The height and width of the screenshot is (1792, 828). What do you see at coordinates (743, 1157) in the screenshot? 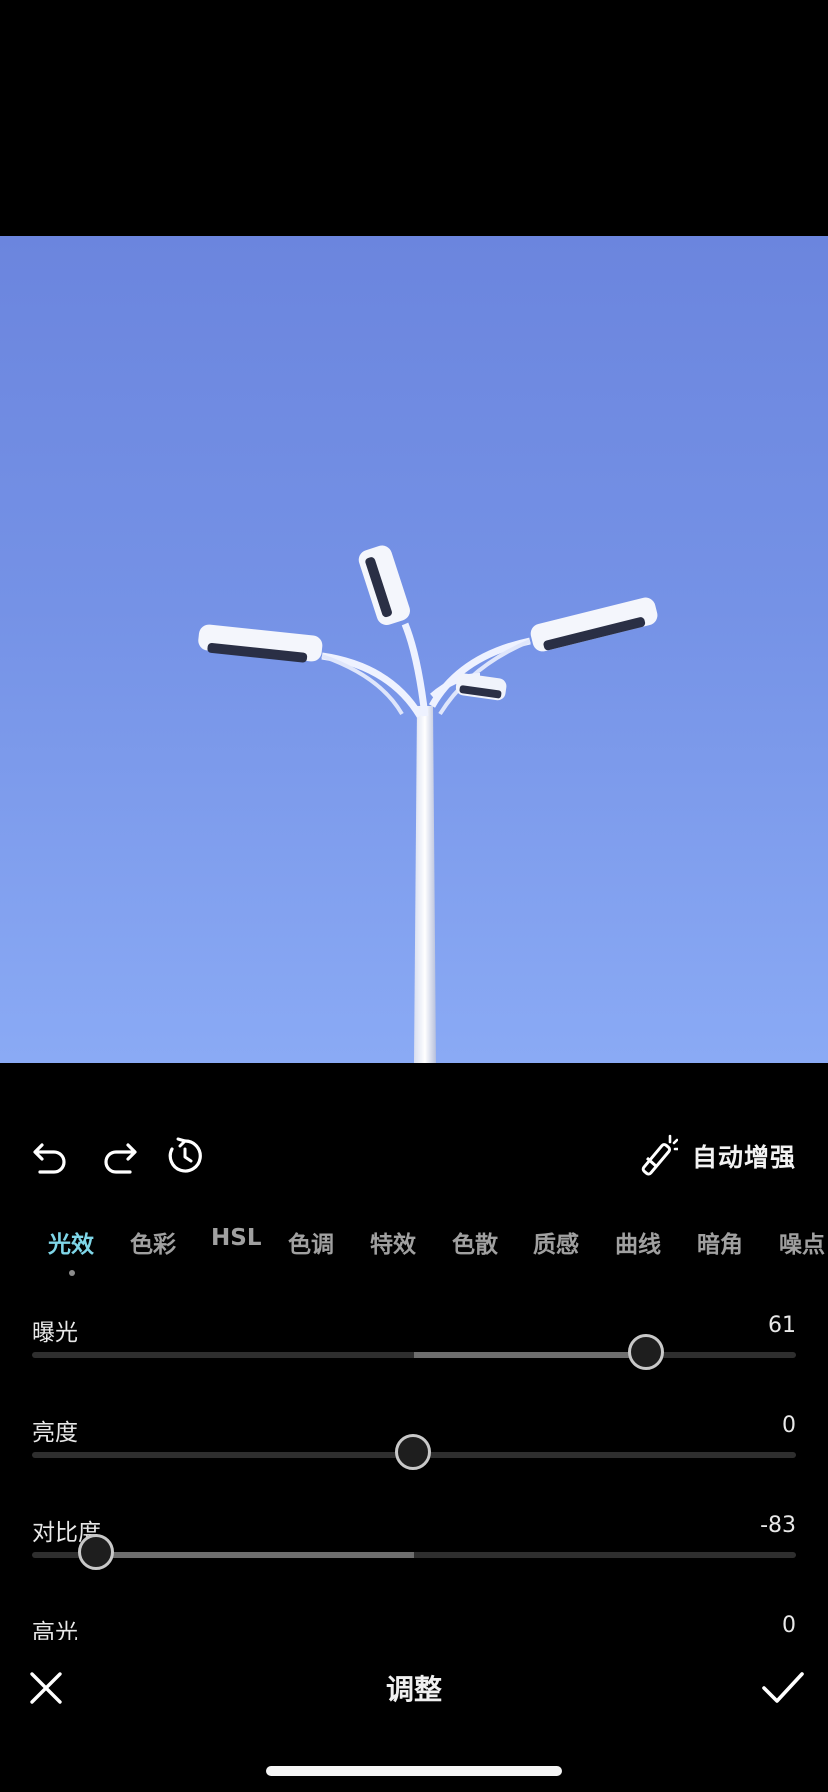
I see `auto-enhance-label: 自动增强` at bounding box center [743, 1157].